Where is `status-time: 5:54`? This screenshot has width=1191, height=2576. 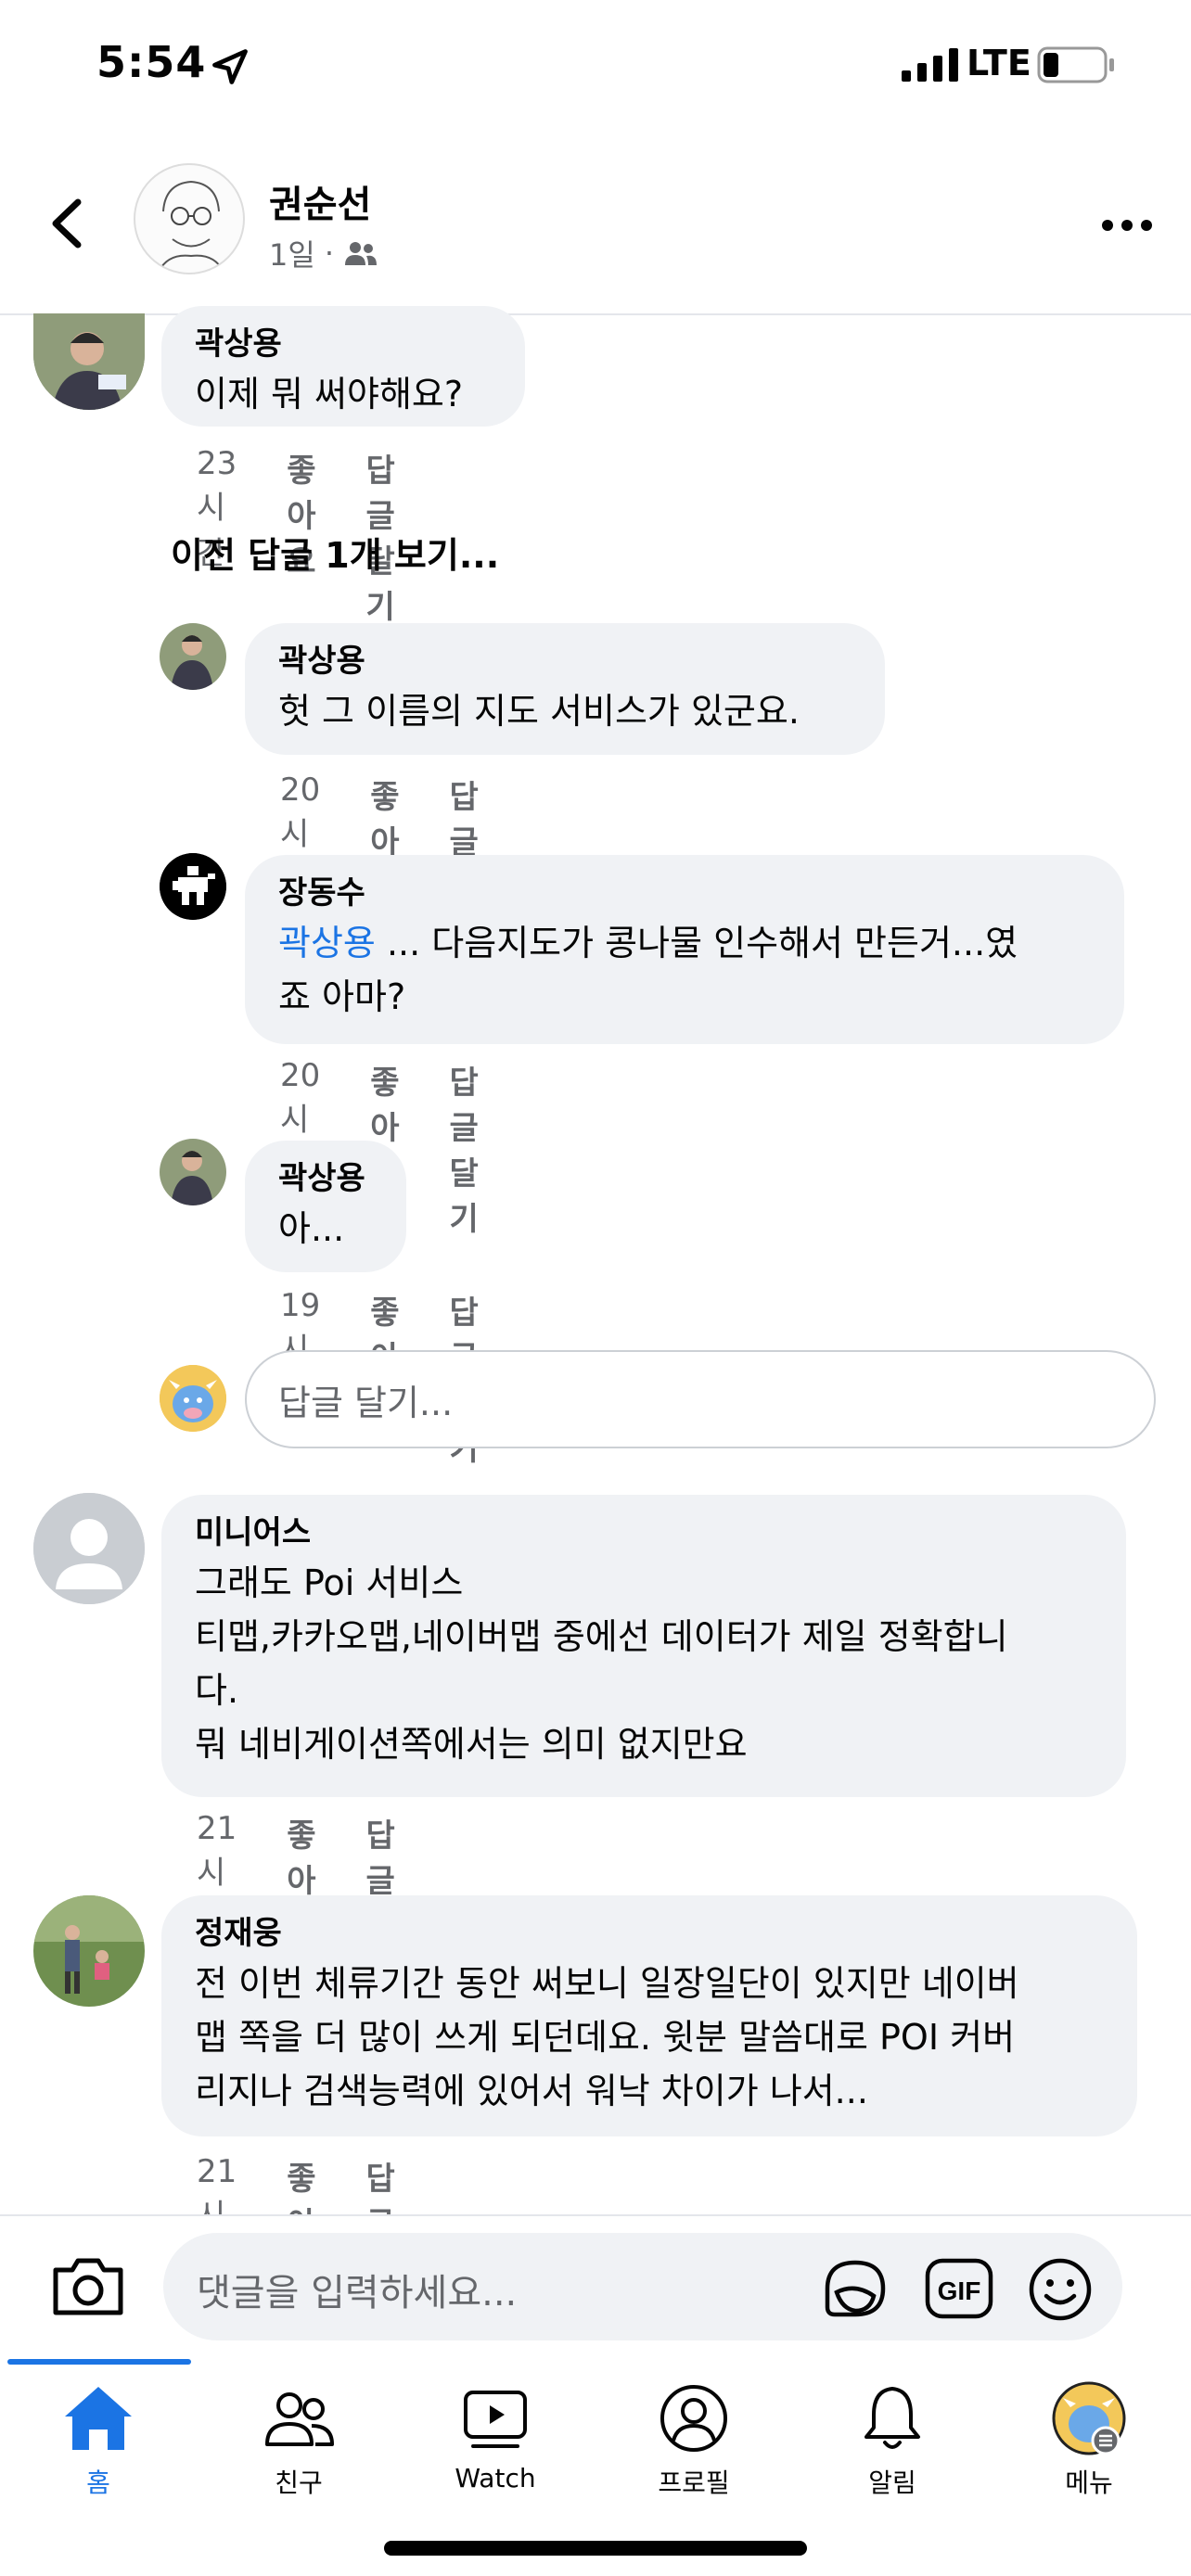
status-time: 5:54 is located at coordinates (151, 62).